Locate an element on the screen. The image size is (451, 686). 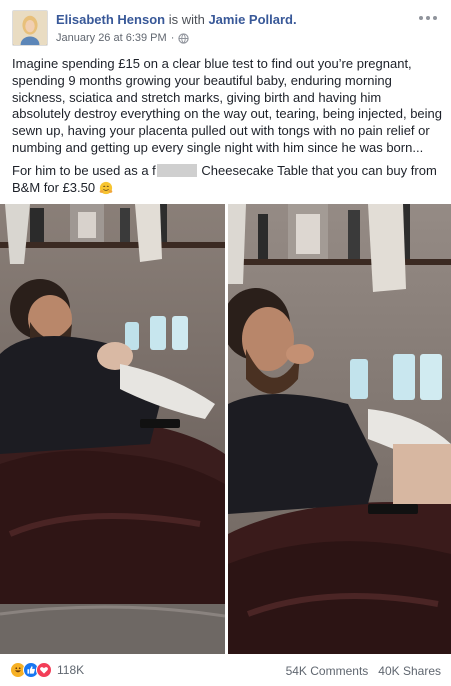
globe-icon is located at coordinates (184, 38).